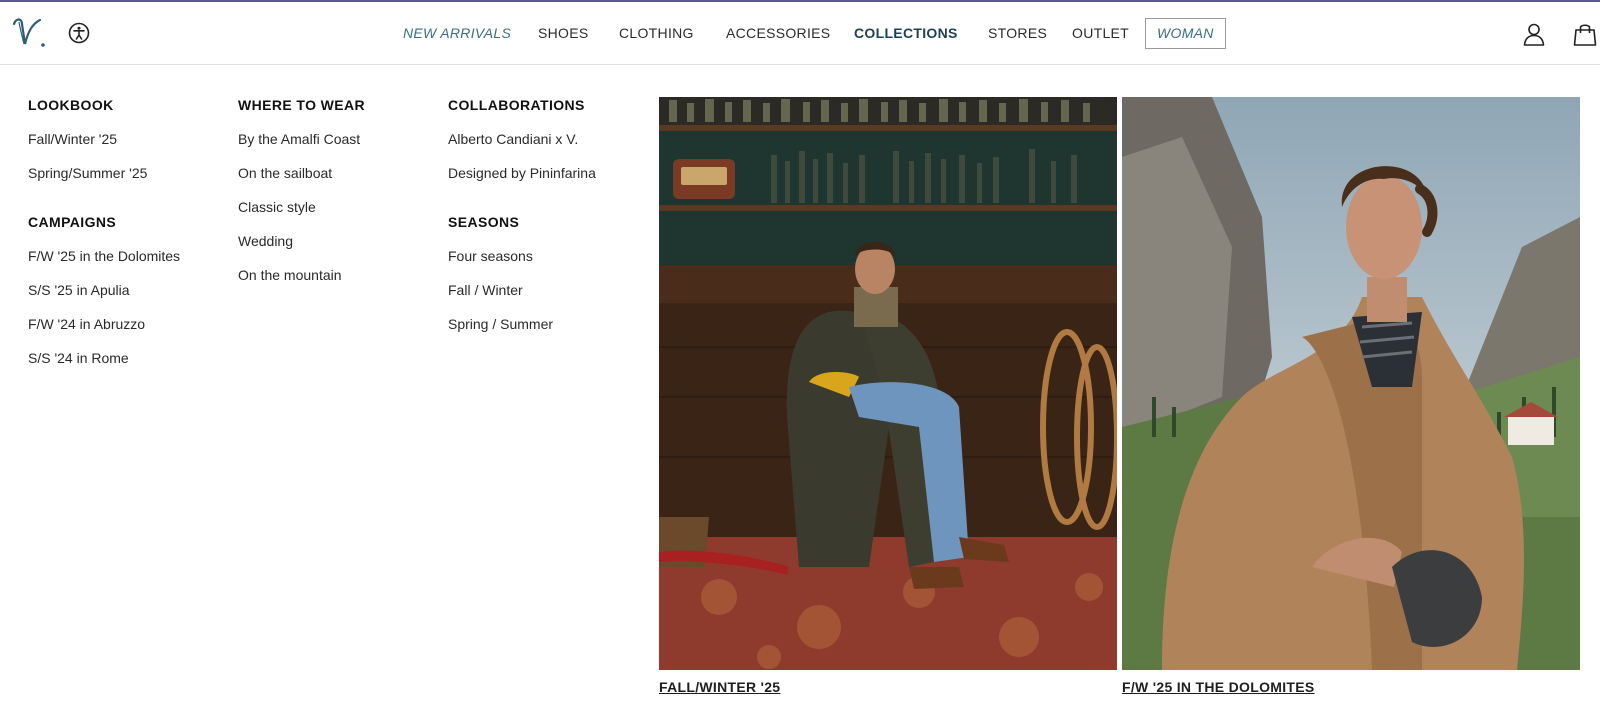 The height and width of the screenshot is (725, 1600). What do you see at coordinates (71, 105) in the screenshot?
I see `heading-lookbook: LOOKBOOK` at bounding box center [71, 105].